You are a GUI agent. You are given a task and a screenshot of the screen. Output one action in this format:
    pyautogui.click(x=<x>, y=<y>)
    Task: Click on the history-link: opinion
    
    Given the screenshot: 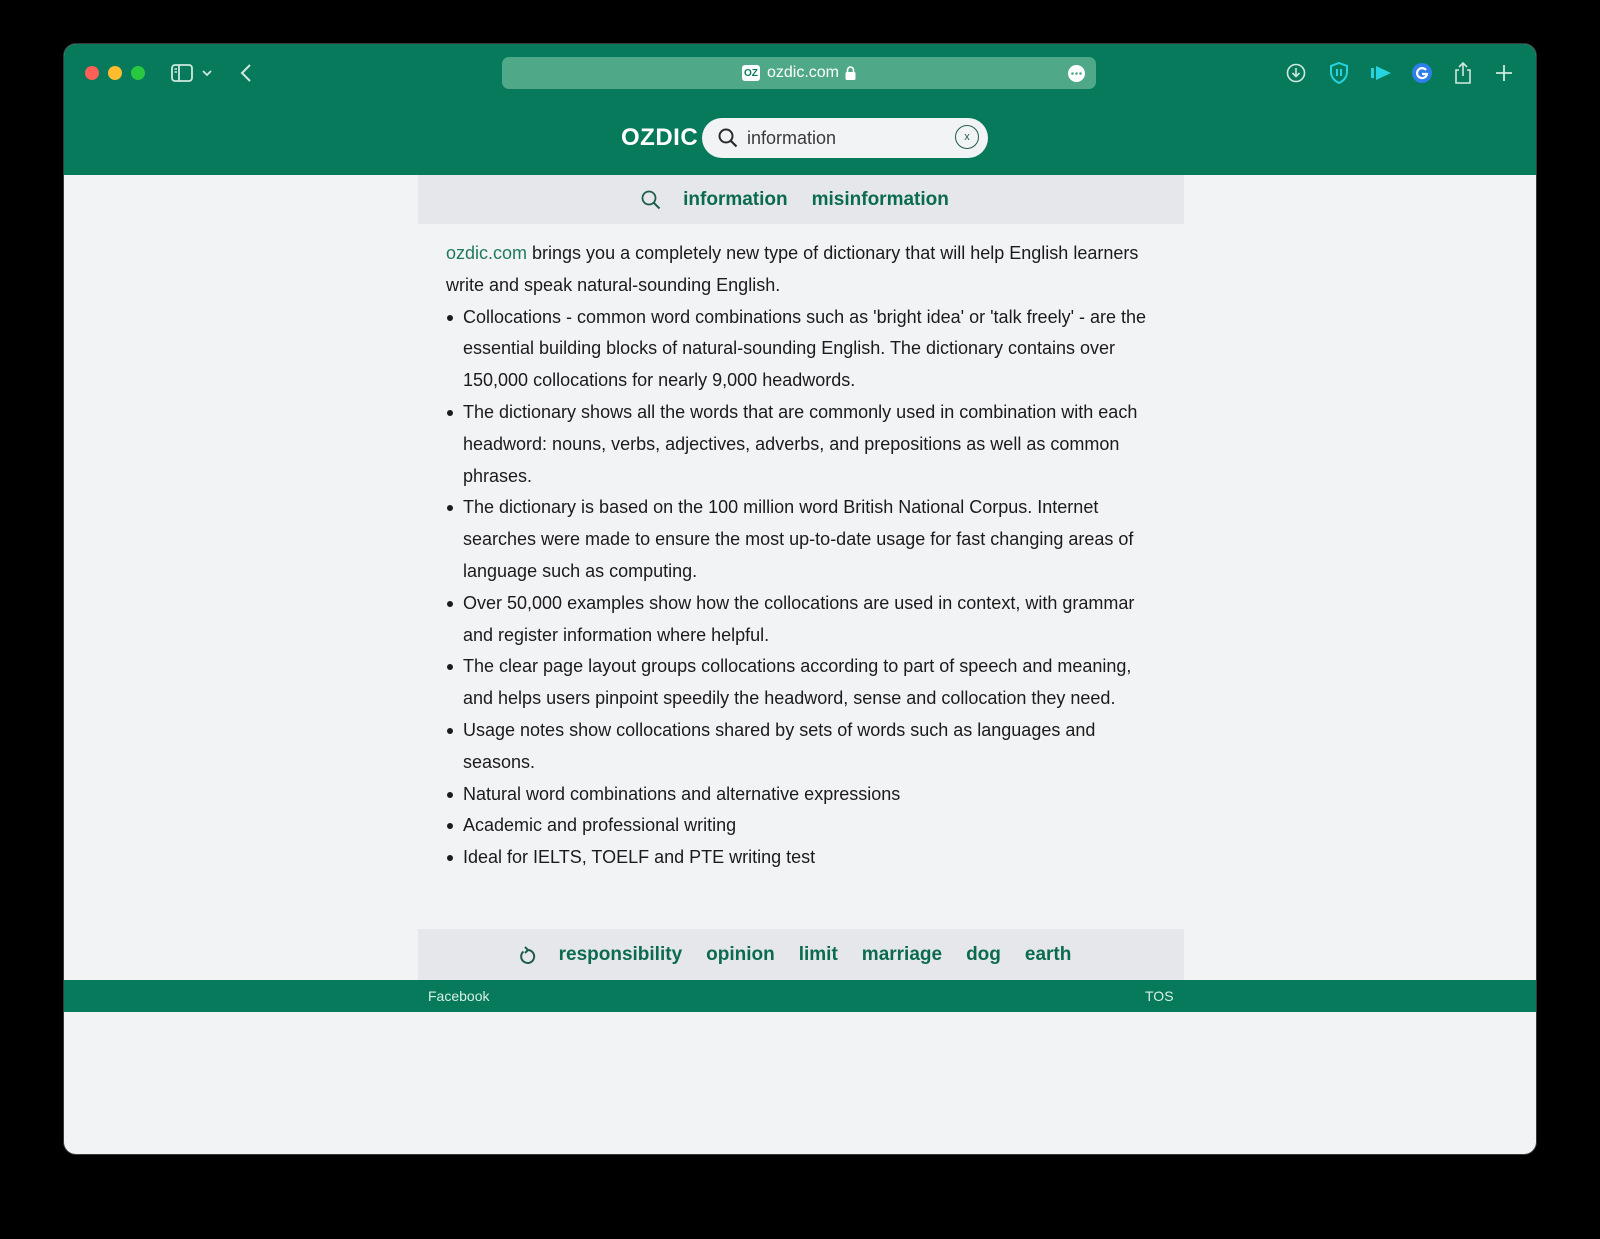 What is the action you would take?
    pyautogui.click(x=740, y=955)
    